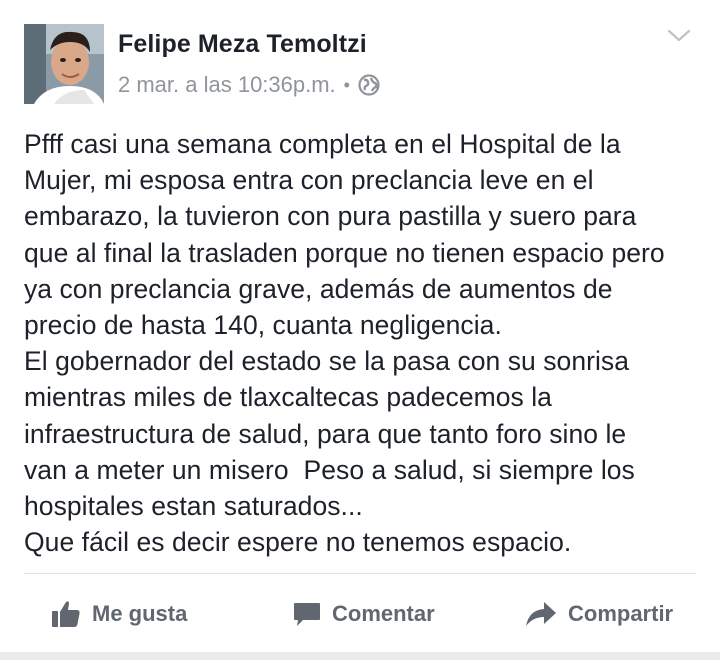 This screenshot has height=660, width=720. Describe the element at coordinates (263, 325) in the screenshot. I see `post-text-line: precio de hasta 140, cuanta negligencia.` at that location.